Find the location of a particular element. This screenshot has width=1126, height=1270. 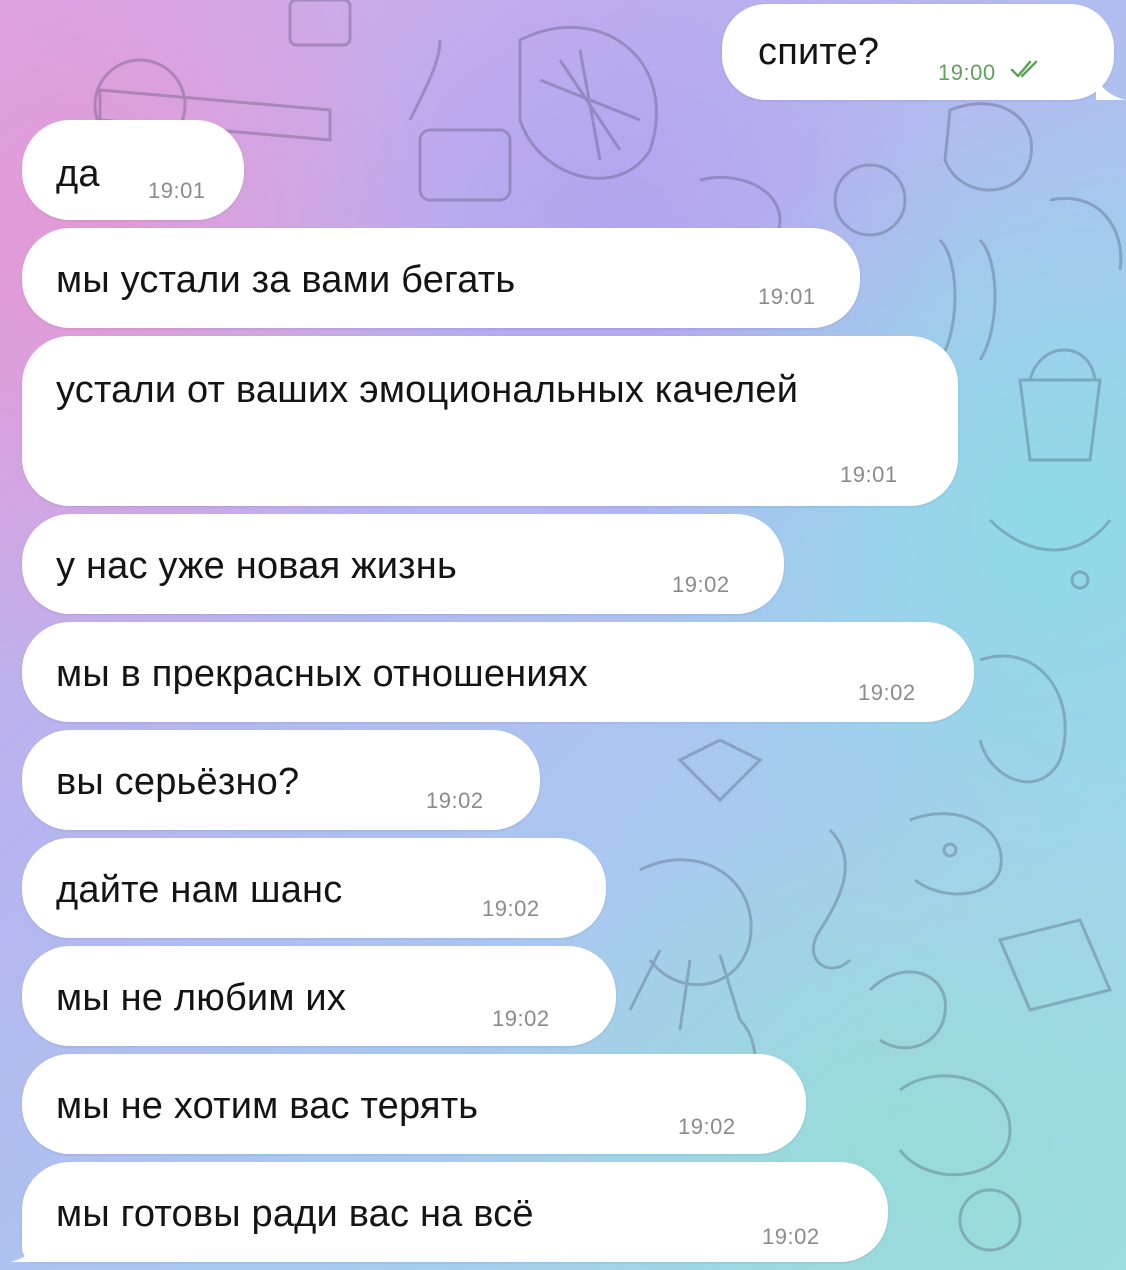

message-text: да is located at coordinates (78, 174).